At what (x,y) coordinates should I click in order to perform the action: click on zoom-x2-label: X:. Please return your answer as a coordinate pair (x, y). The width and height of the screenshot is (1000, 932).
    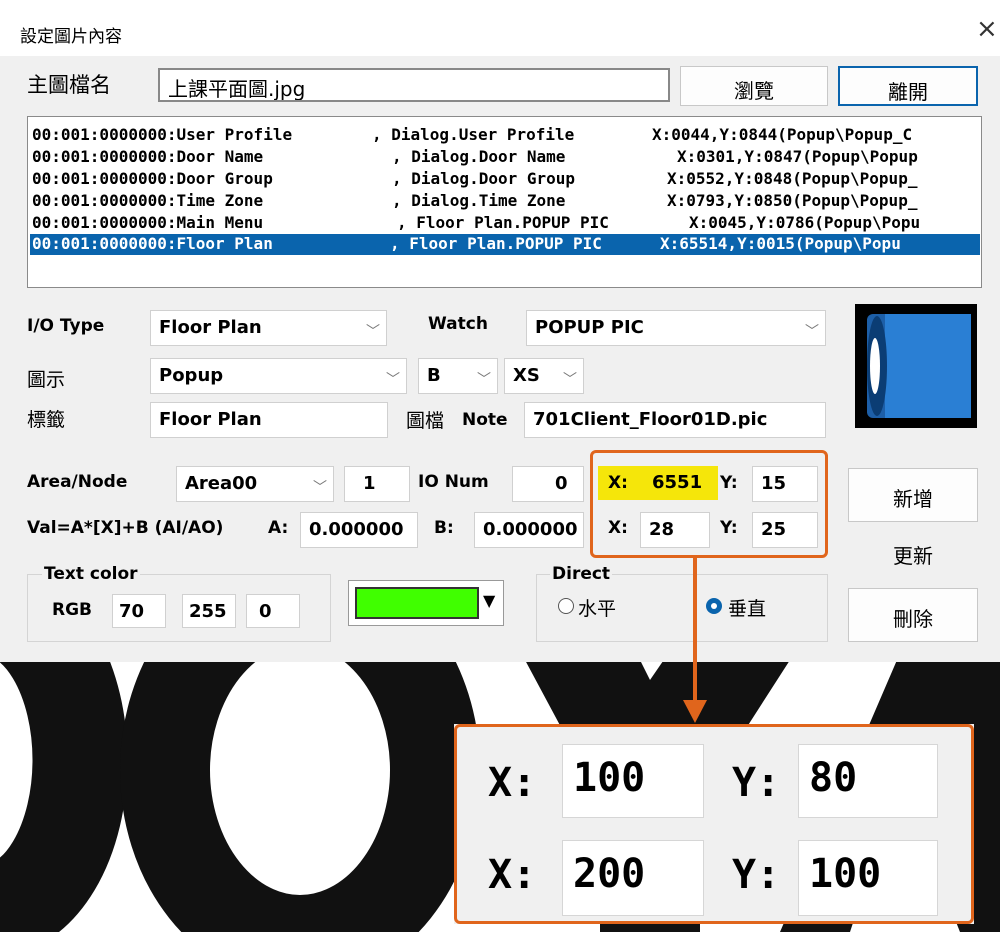
    Looking at the image, I should click on (512, 875).